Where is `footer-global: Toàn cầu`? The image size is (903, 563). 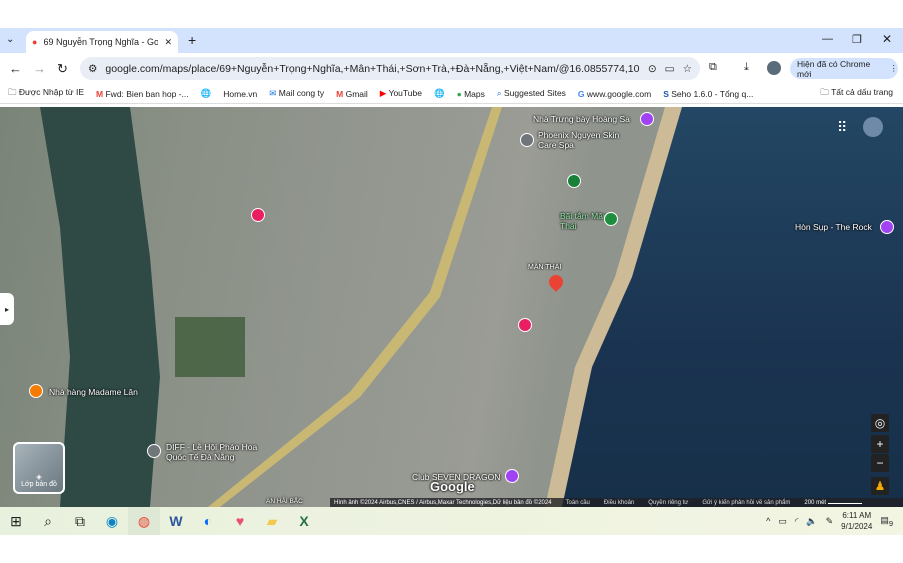
footer-global: Toàn cầu is located at coordinates (578, 503).